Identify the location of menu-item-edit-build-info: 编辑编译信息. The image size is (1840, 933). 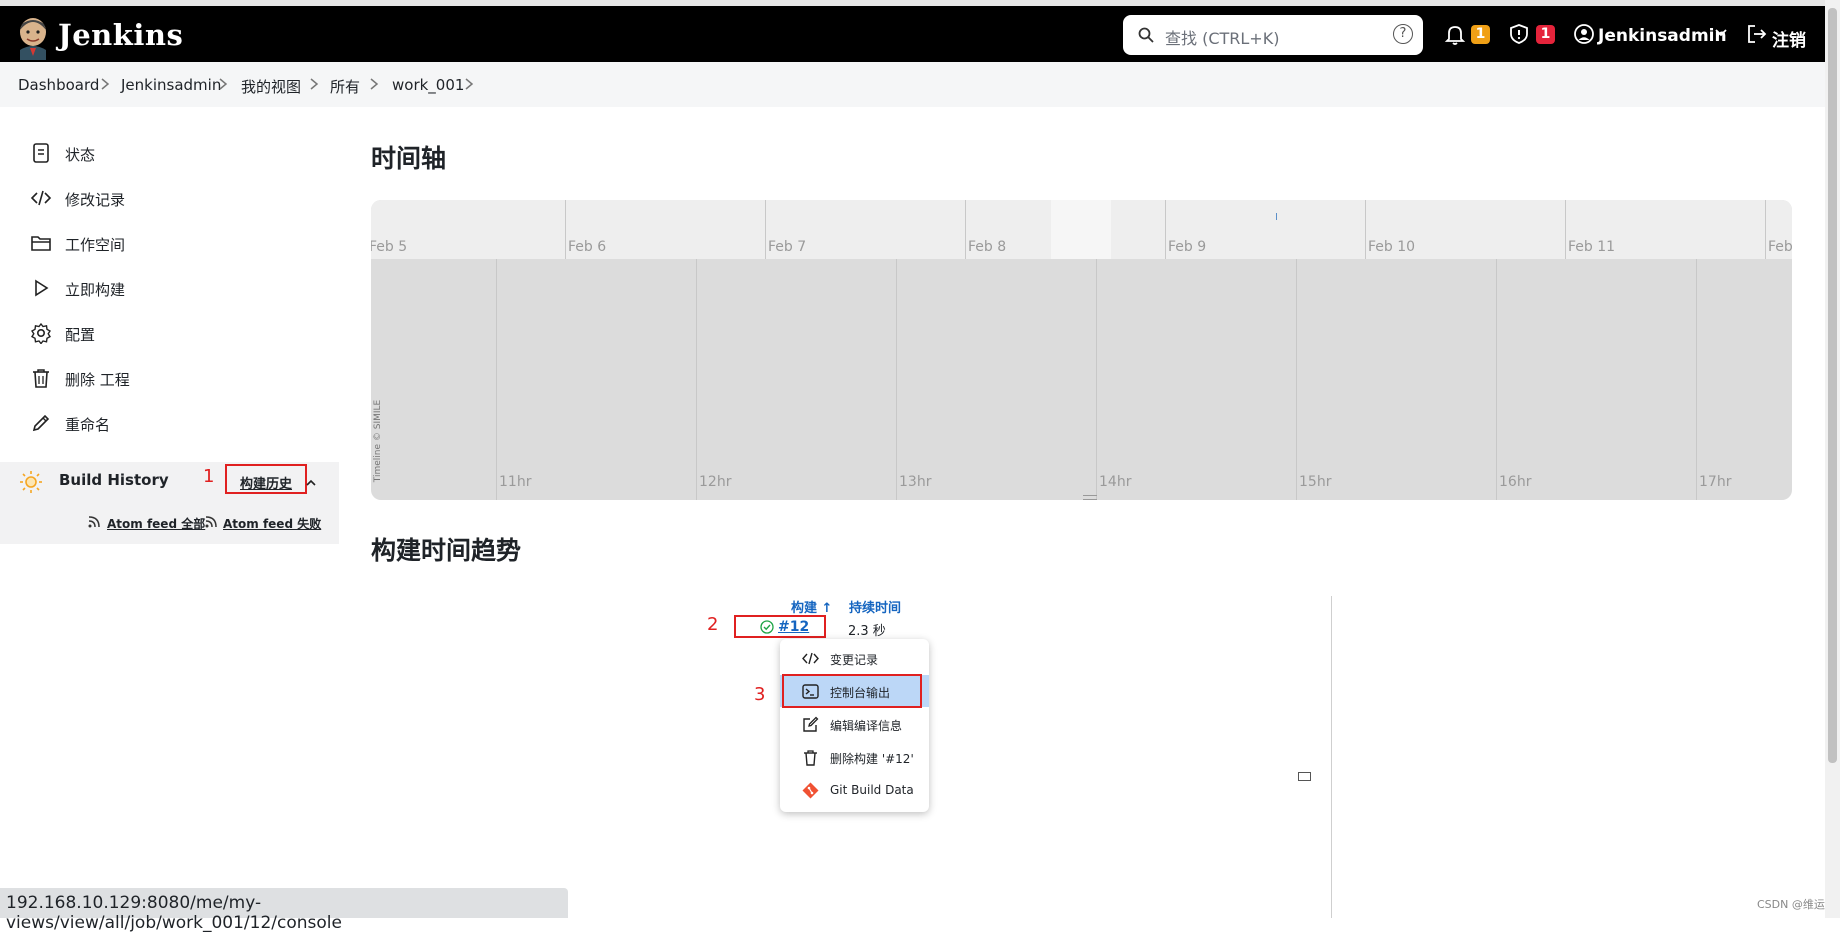
(854, 724).